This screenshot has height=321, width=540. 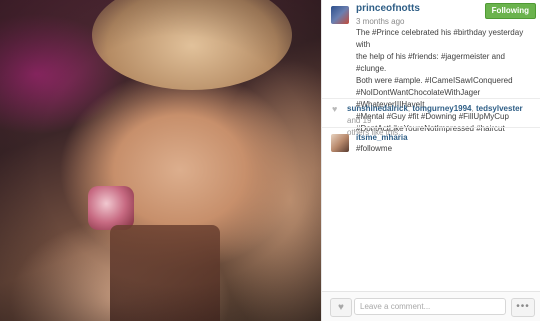 What do you see at coordinates (374, 148) in the screenshot?
I see `comment-text: #followme` at bounding box center [374, 148].